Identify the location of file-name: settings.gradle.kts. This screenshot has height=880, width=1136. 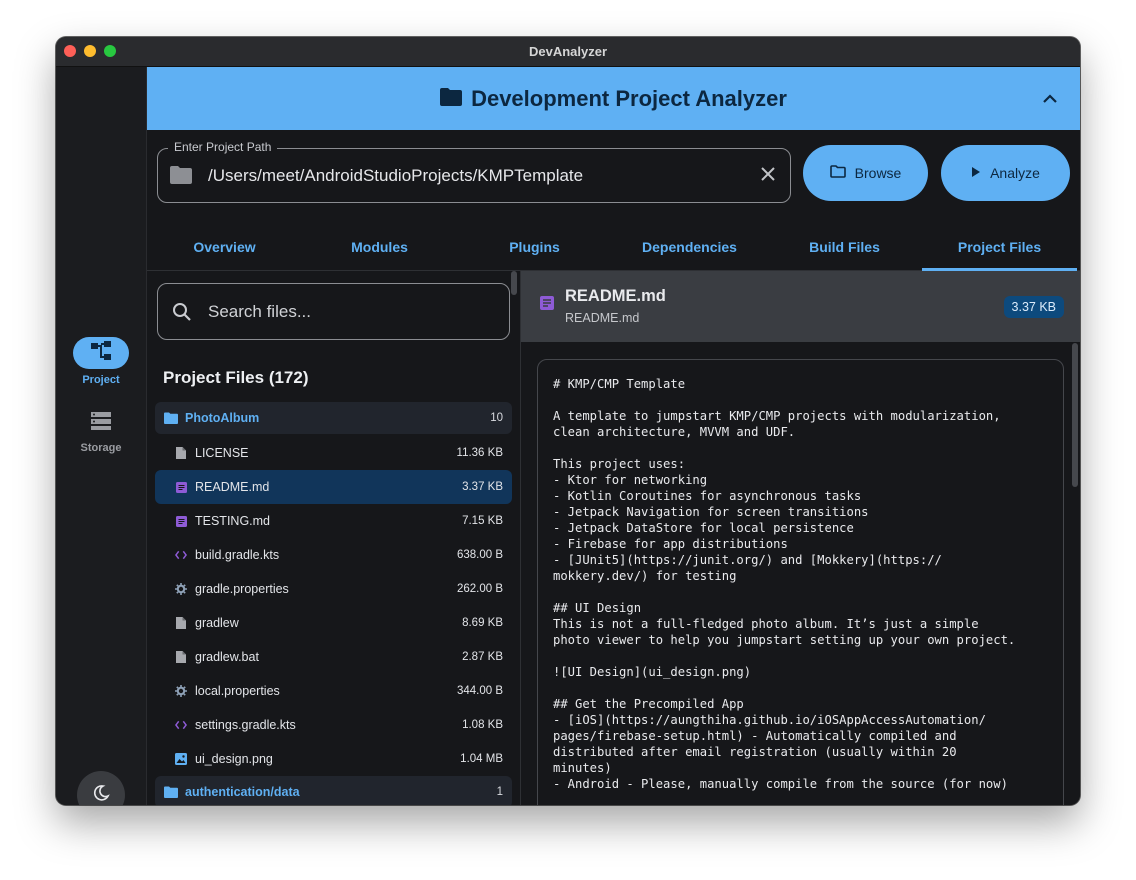
(245, 725).